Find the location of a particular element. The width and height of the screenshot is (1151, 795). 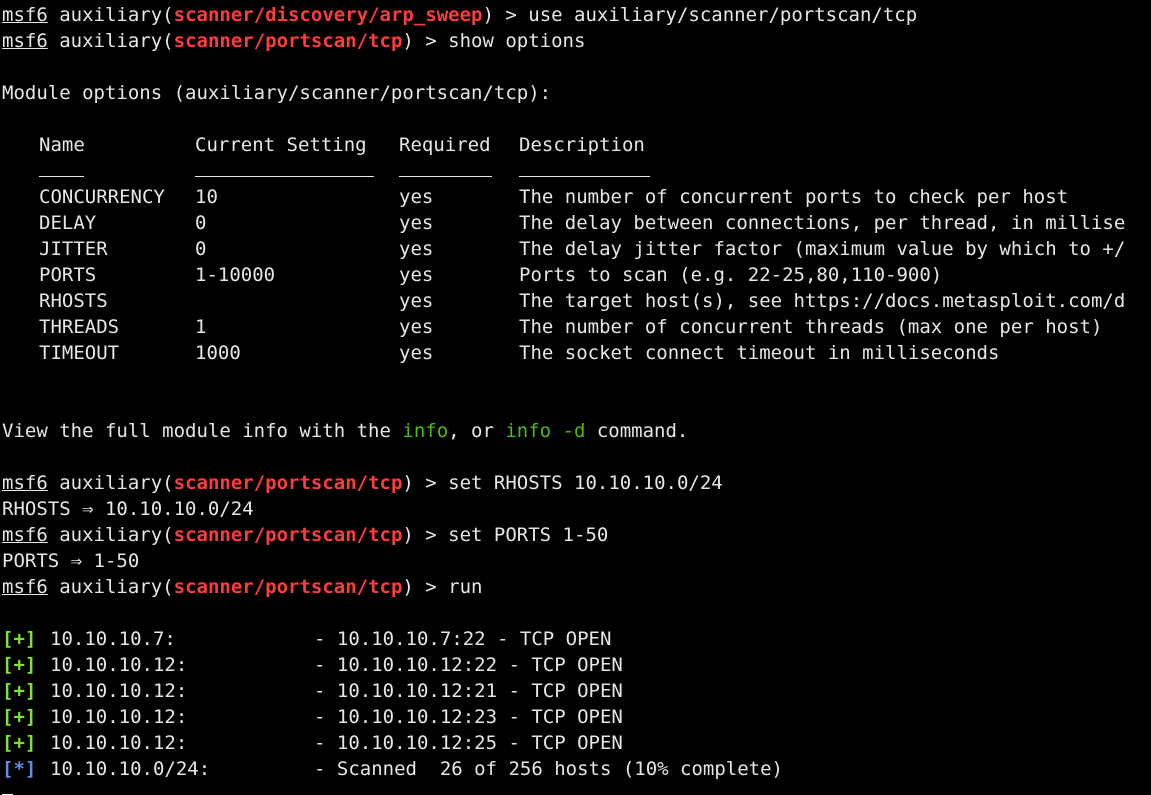

info-d-command: info -d is located at coordinates (545, 431).